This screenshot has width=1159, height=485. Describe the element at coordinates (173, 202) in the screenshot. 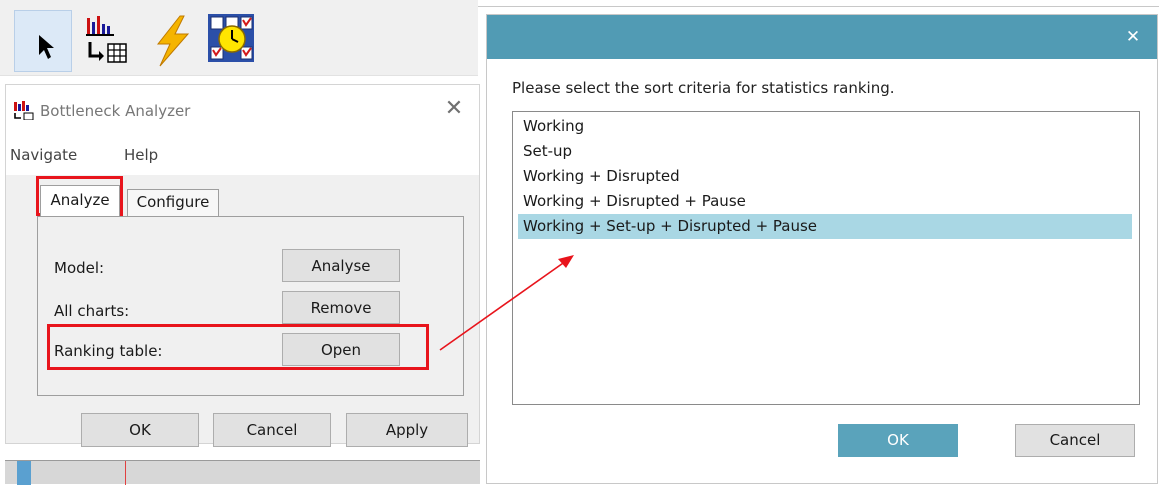

I see `tab-configure: Configure` at that location.